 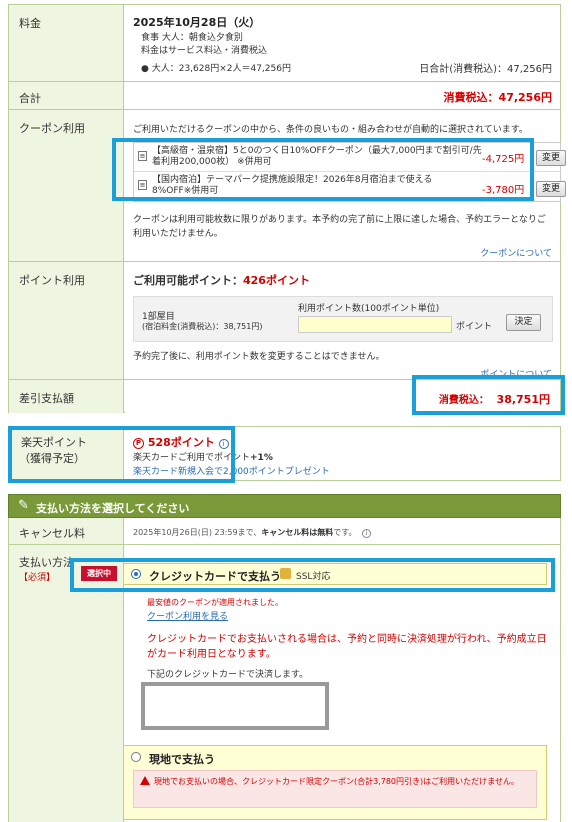 I want to click on info-icon: i, so click(x=366, y=533).